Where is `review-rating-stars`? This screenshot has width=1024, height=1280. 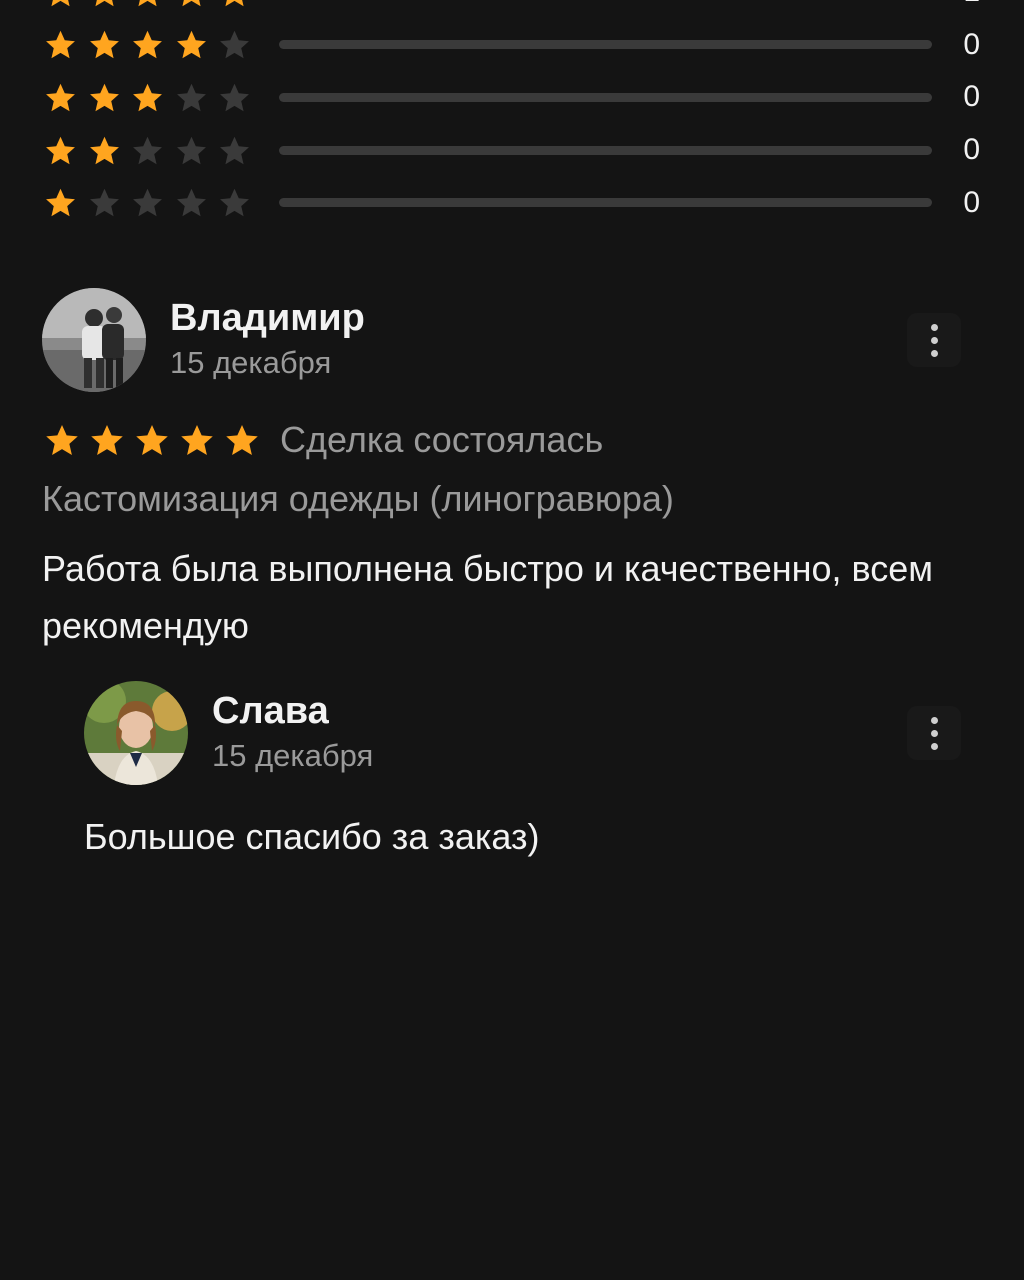
review-rating-stars is located at coordinates (152, 440).